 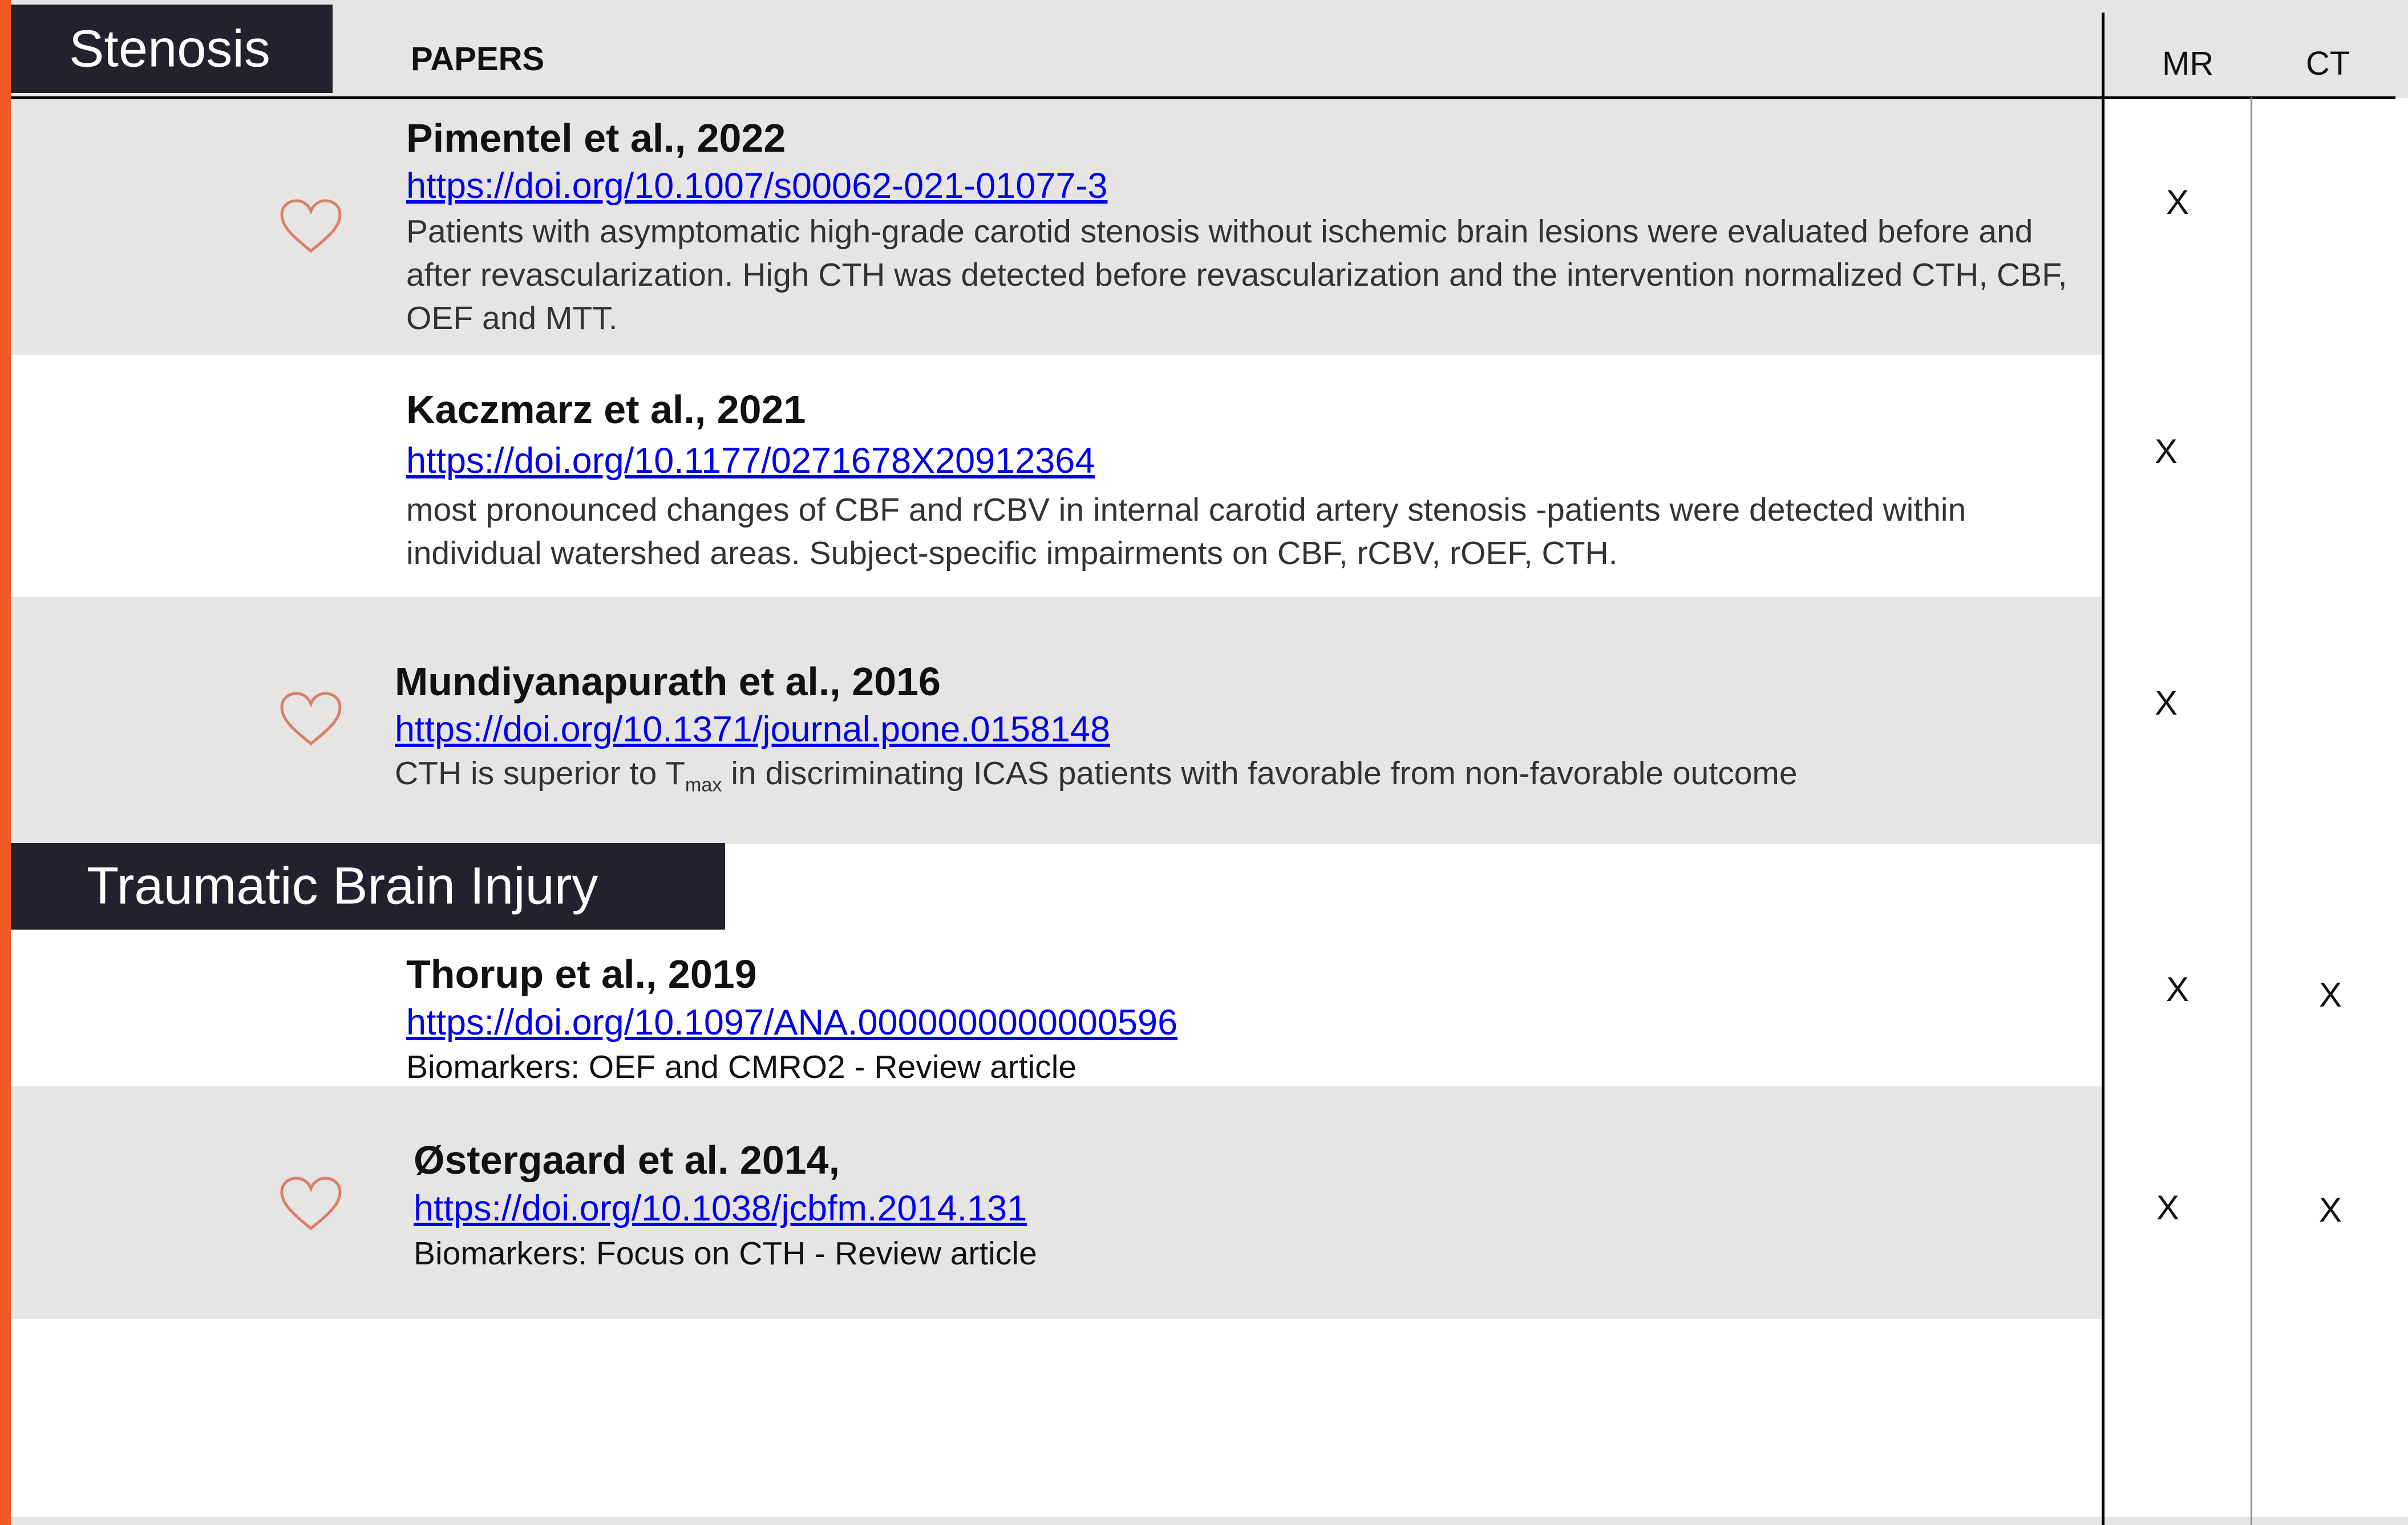 I want to click on doi-link: https://doi.org/10.1038/jcbfm.2014.131, so click(x=720, y=1208).